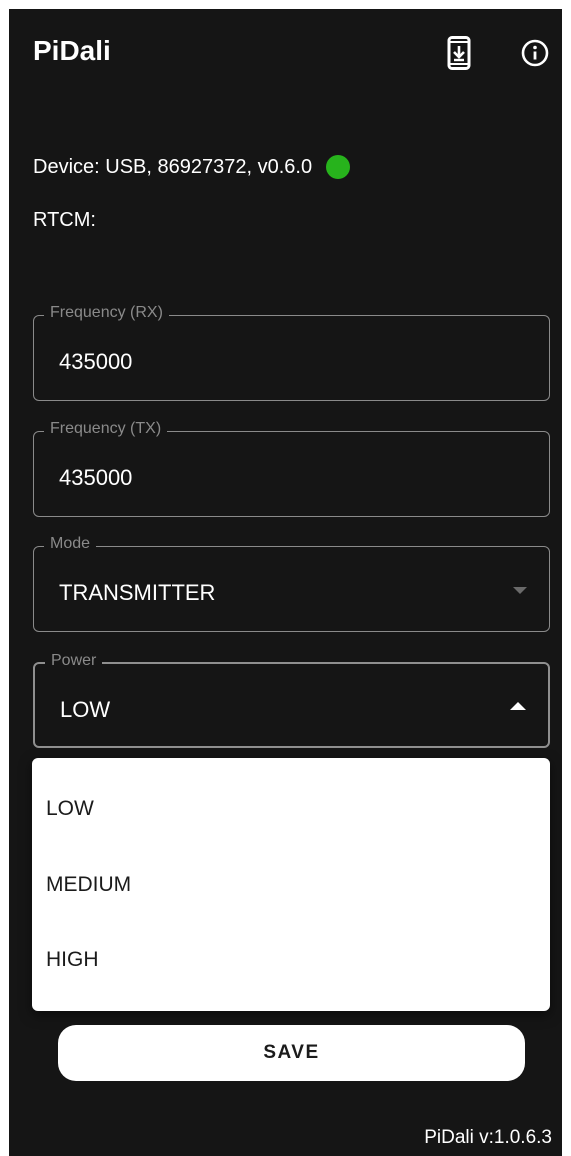  I want to click on rtcm-label: RTCM:, so click(64, 220).